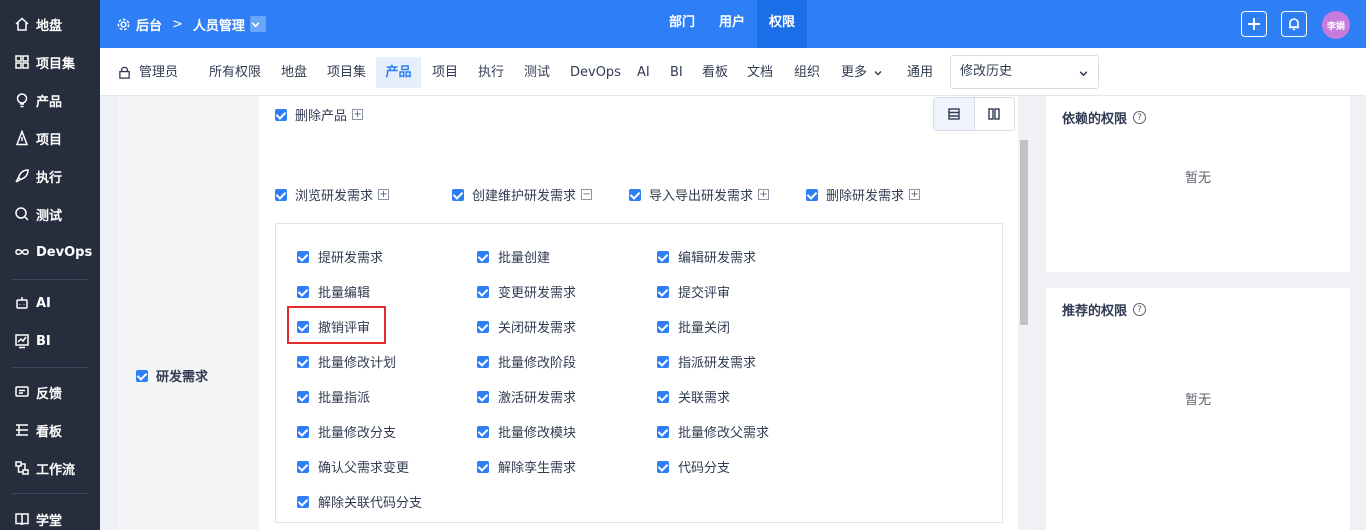 This screenshot has height=530, width=1366. Describe the element at coordinates (1024, 72) in the screenshot. I see `history-select: 修改历史` at that location.